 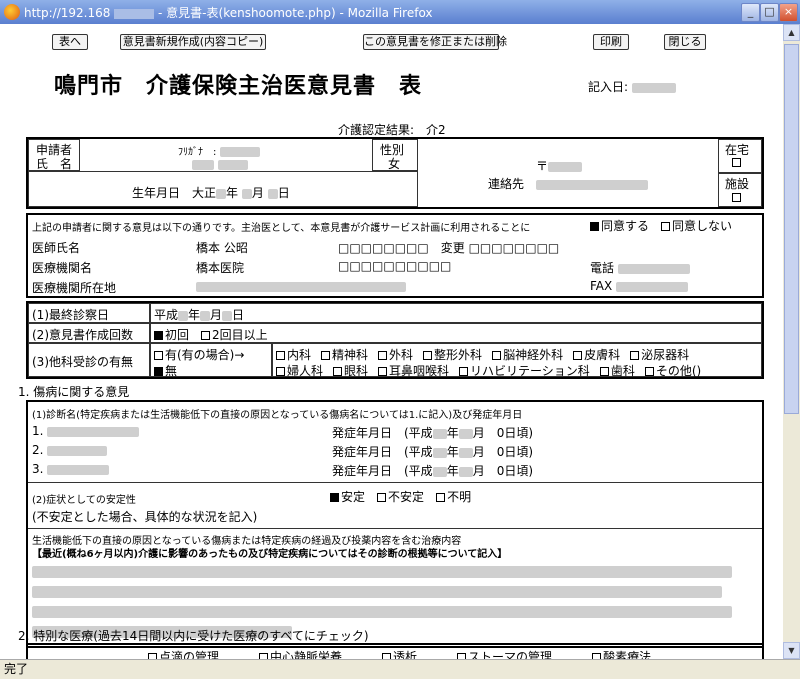 I want to click on stability-options: 安定 不安定 不明, so click(x=400, y=496).